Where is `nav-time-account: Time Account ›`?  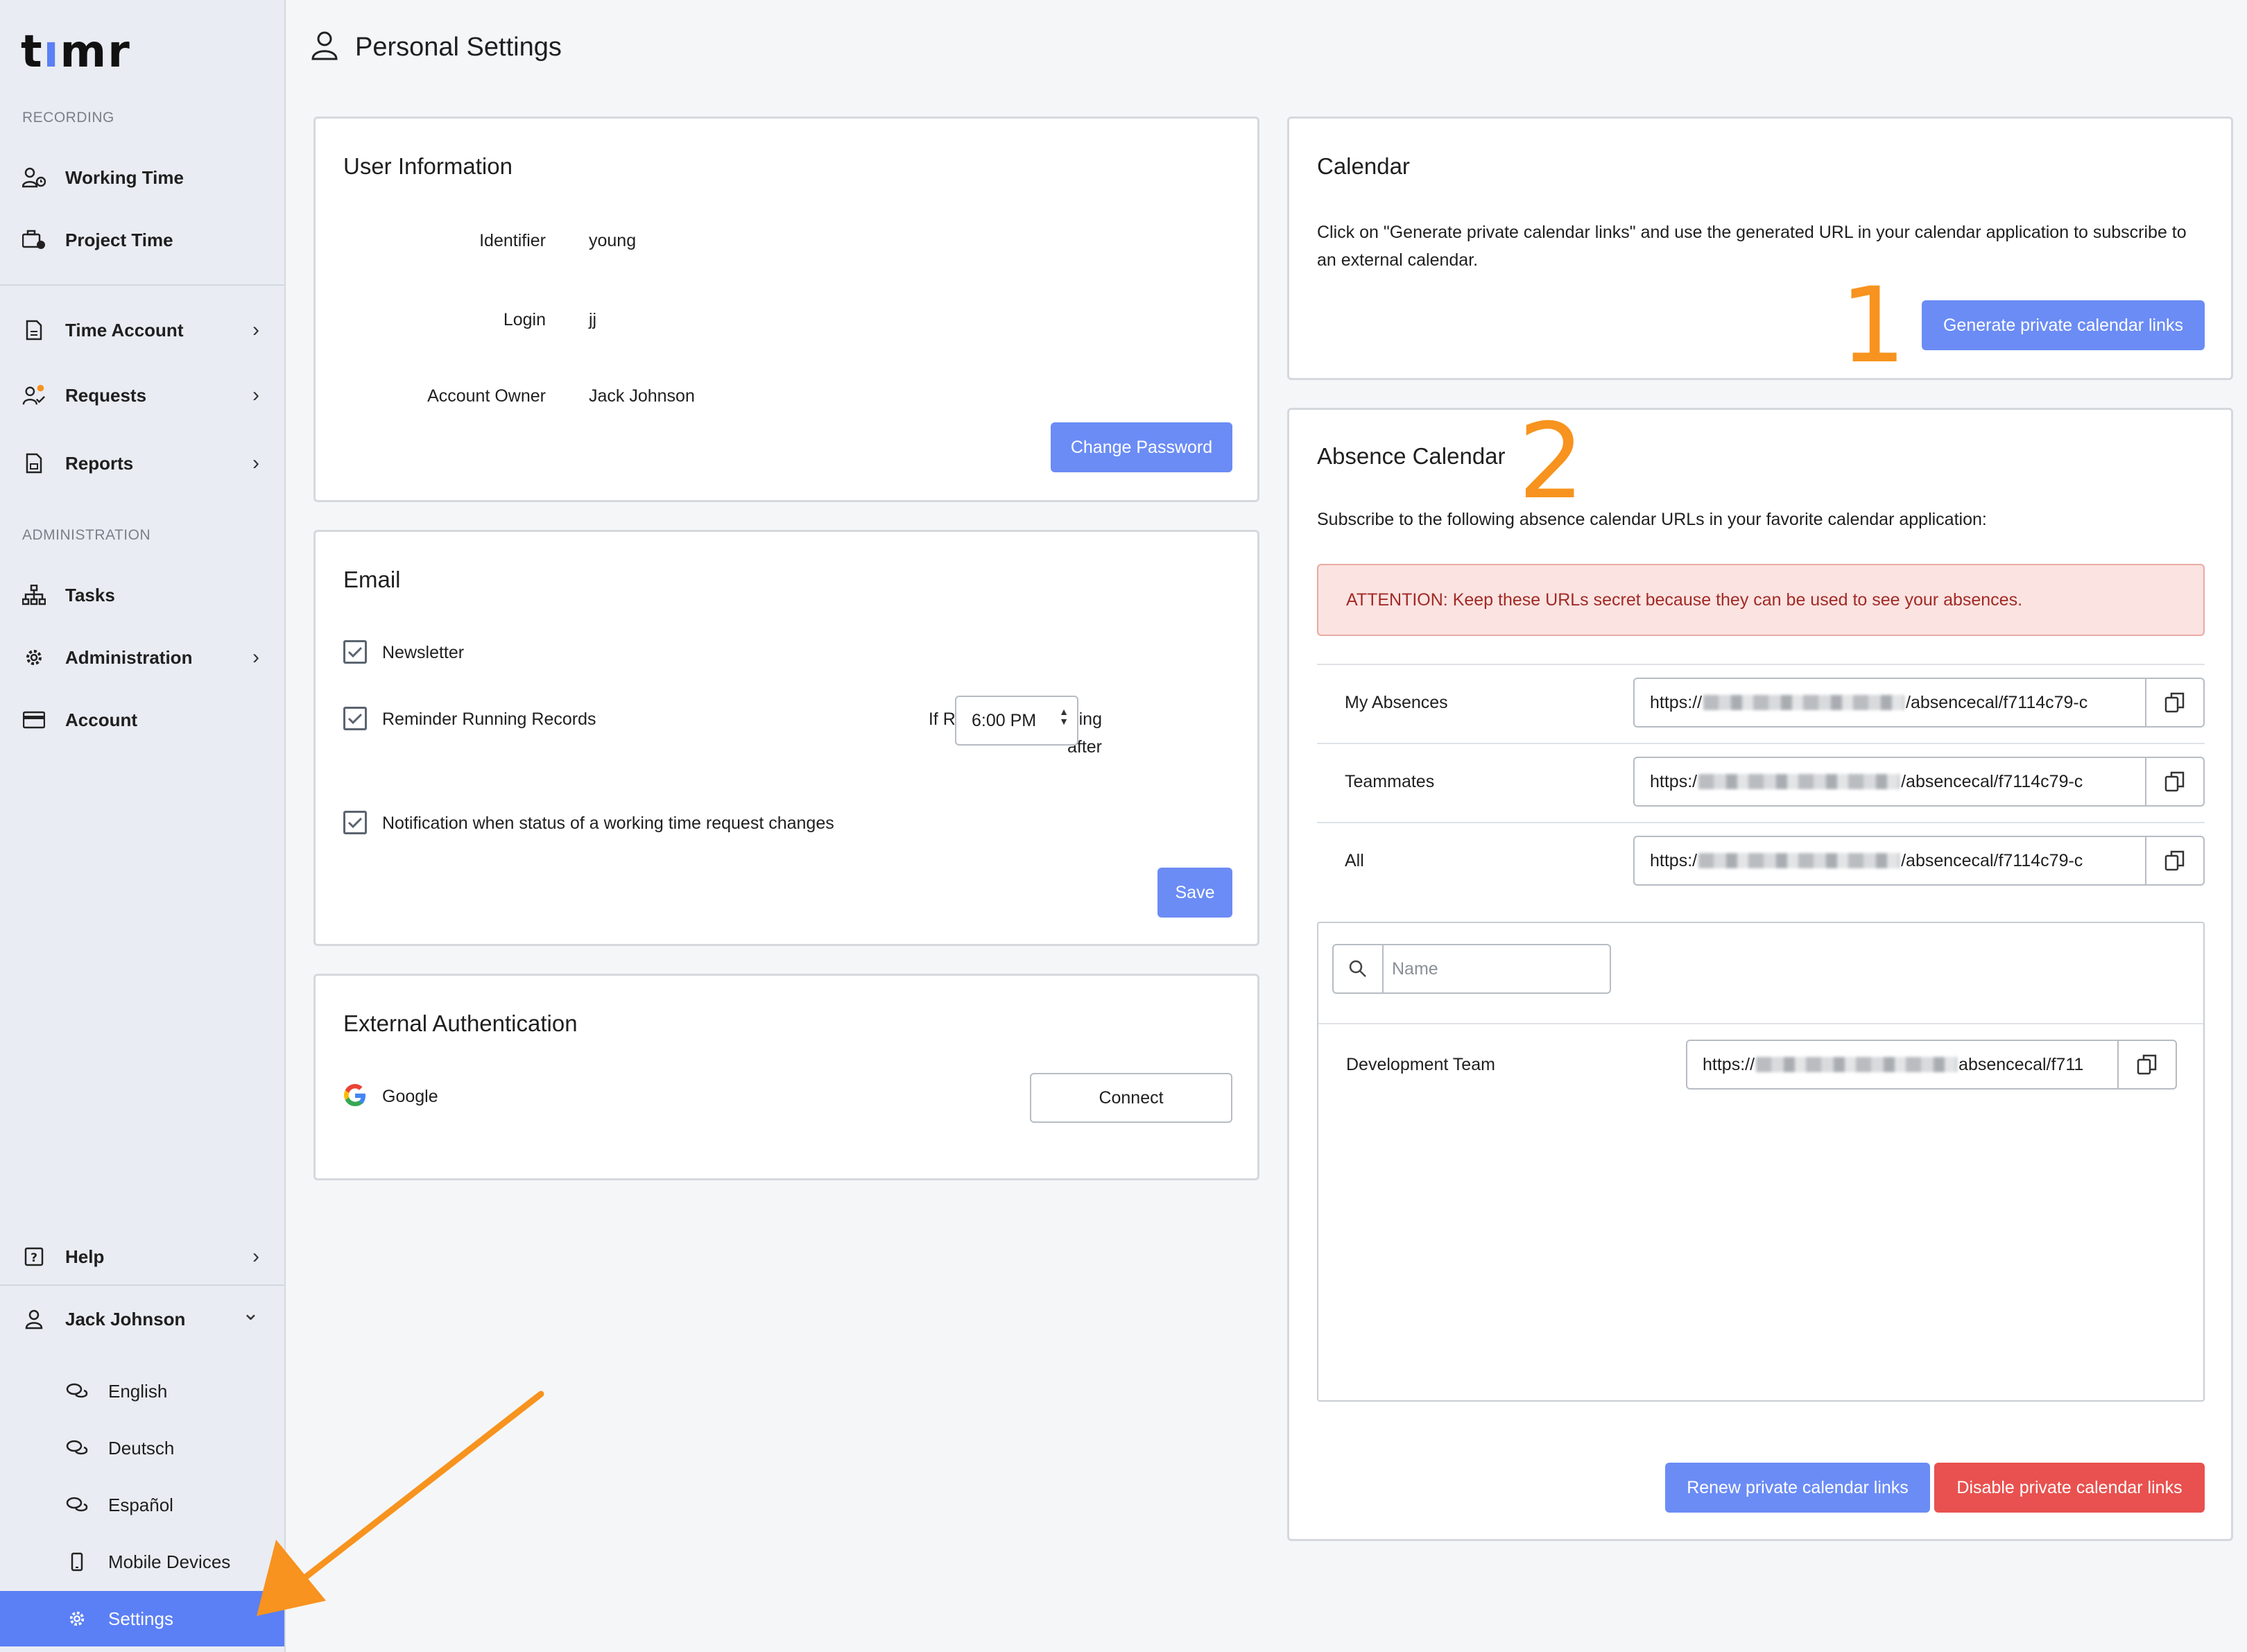
nav-time-account: Time Account › is located at coordinates (142, 330).